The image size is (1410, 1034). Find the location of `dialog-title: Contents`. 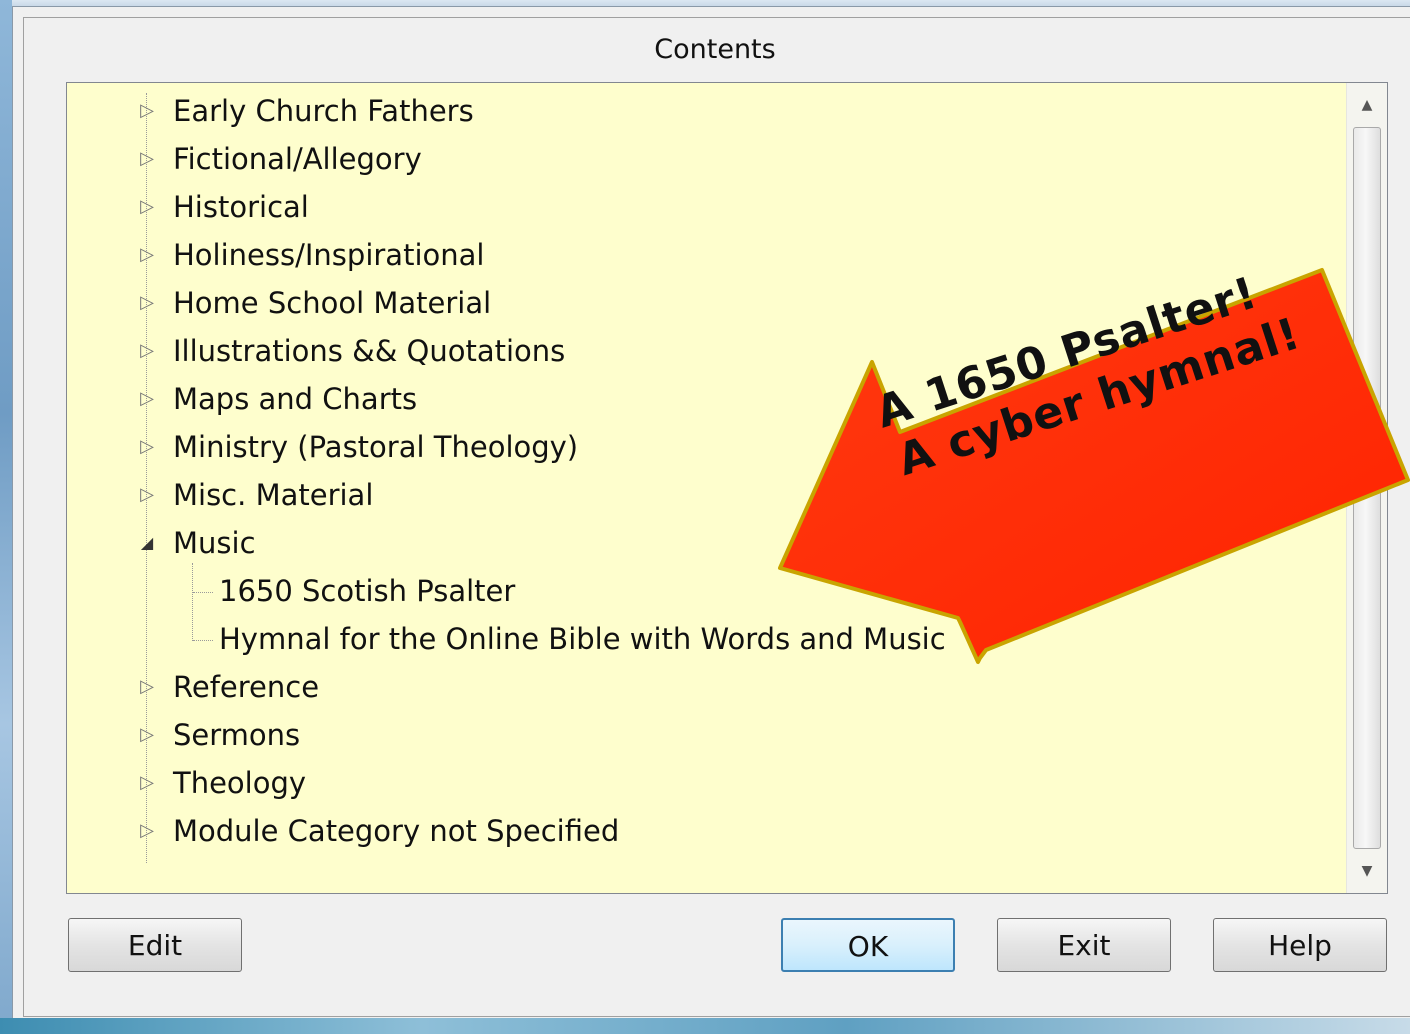

dialog-title: Contents is located at coordinates (715, 49).